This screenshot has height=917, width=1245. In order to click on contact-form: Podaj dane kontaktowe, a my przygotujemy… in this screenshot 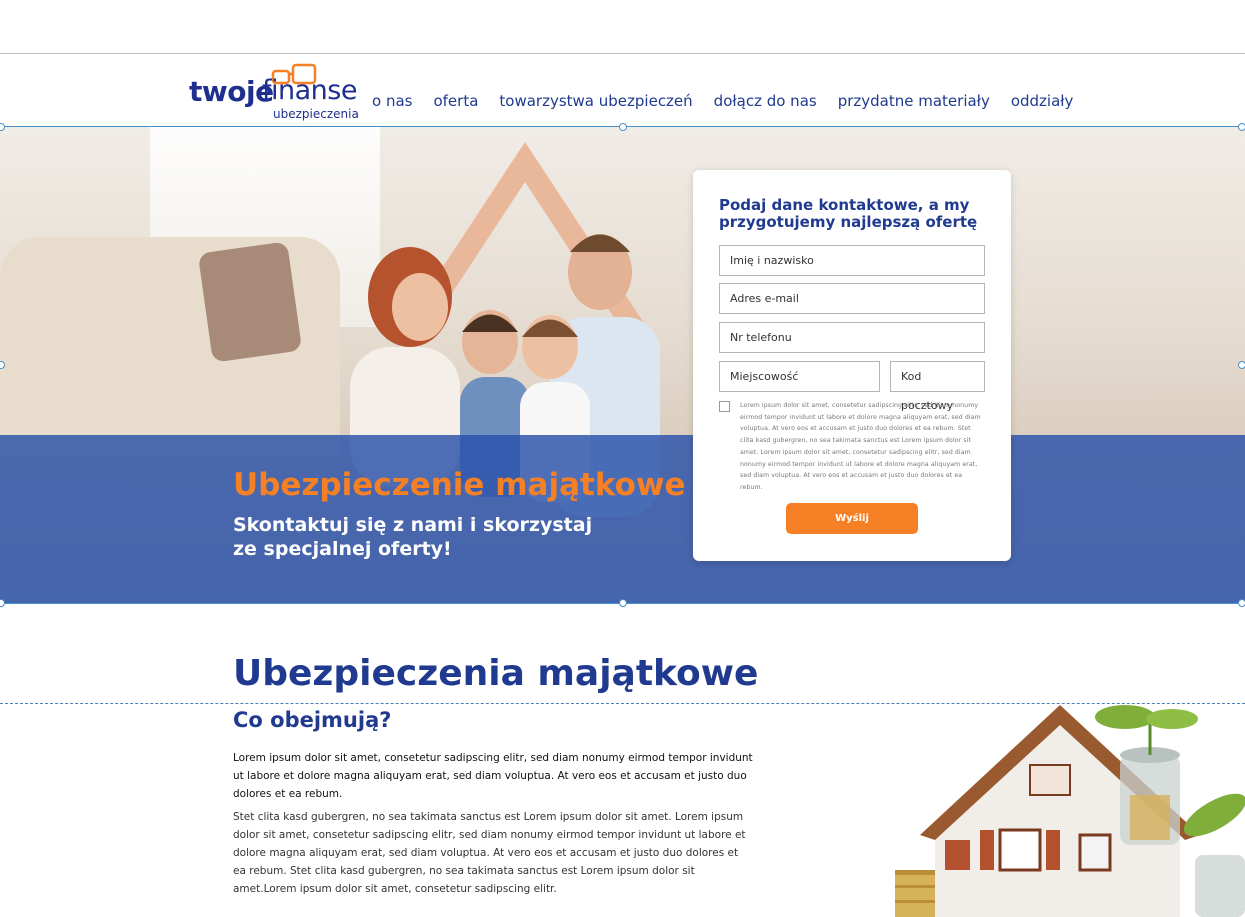, I will do `click(852, 365)`.